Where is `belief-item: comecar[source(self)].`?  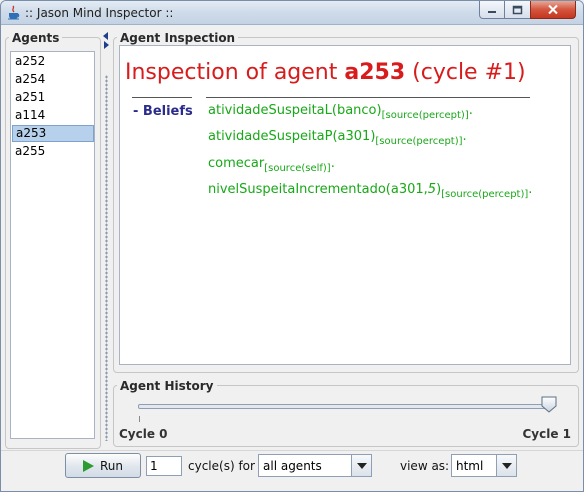
belief-item: comecar[source(self)]. is located at coordinates (271, 165).